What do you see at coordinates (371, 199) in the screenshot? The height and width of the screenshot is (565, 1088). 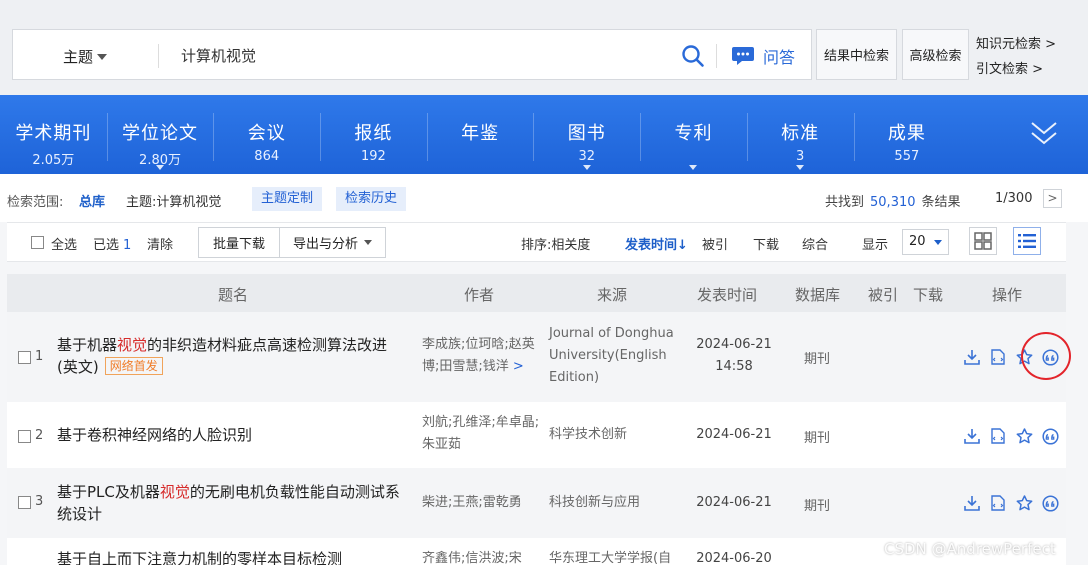 I see `search-history-button: 检索历史` at bounding box center [371, 199].